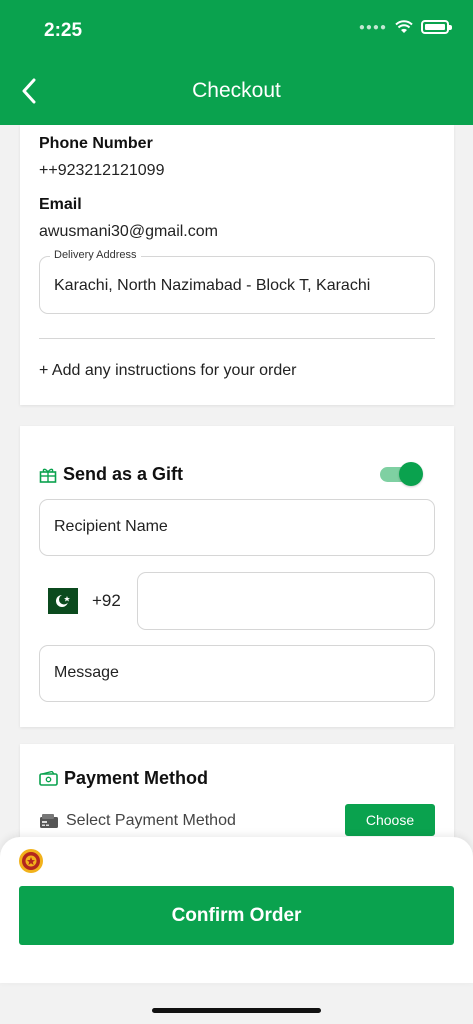 This screenshot has width=473, height=1024. I want to click on gift-title: Send as a Gift, so click(123, 474).